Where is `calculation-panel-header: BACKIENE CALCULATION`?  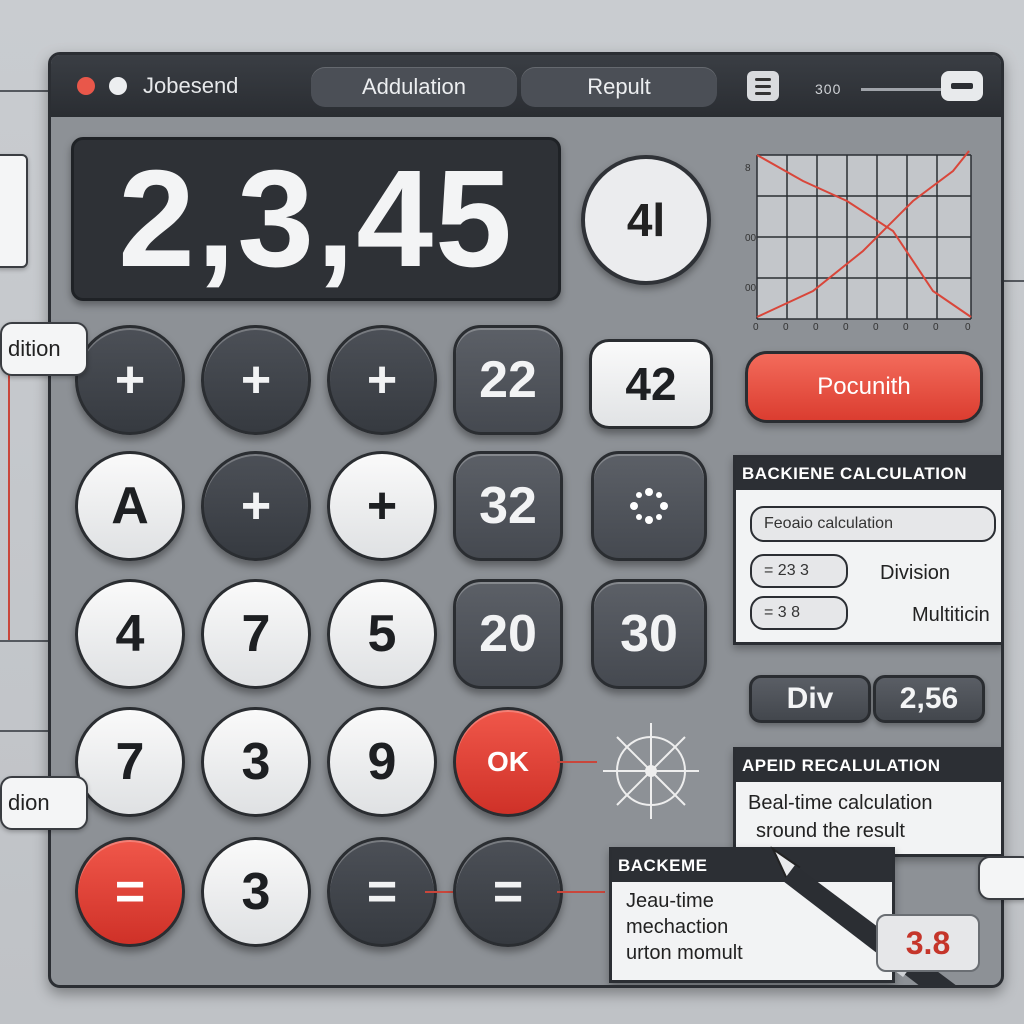 calculation-panel-header: BACKIENE CALCULATION is located at coordinates (868, 474).